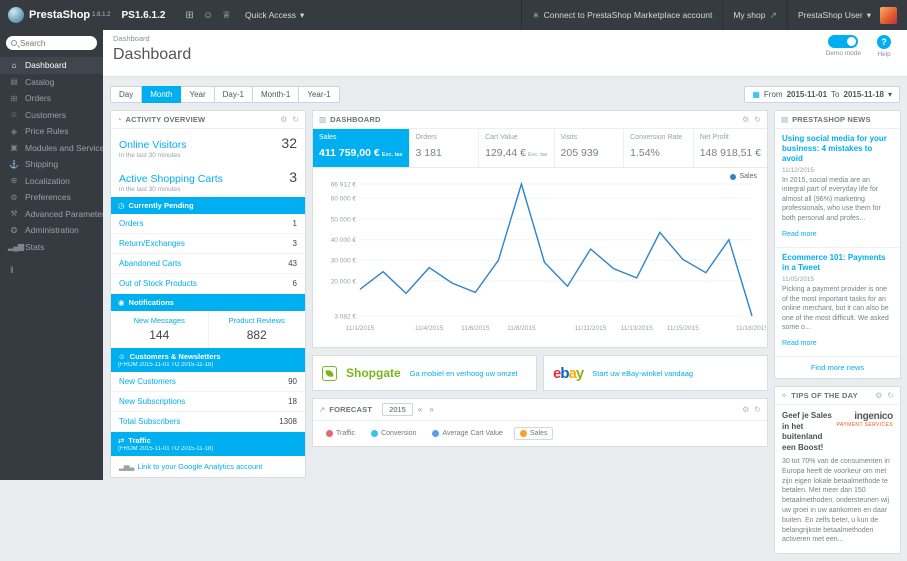 The width and height of the screenshot is (907, 561). What do you see at coordinates (153, 145) in the screenshot?
I see `online-visitors-link: Online Visitors` at bounding box center [153, 145].